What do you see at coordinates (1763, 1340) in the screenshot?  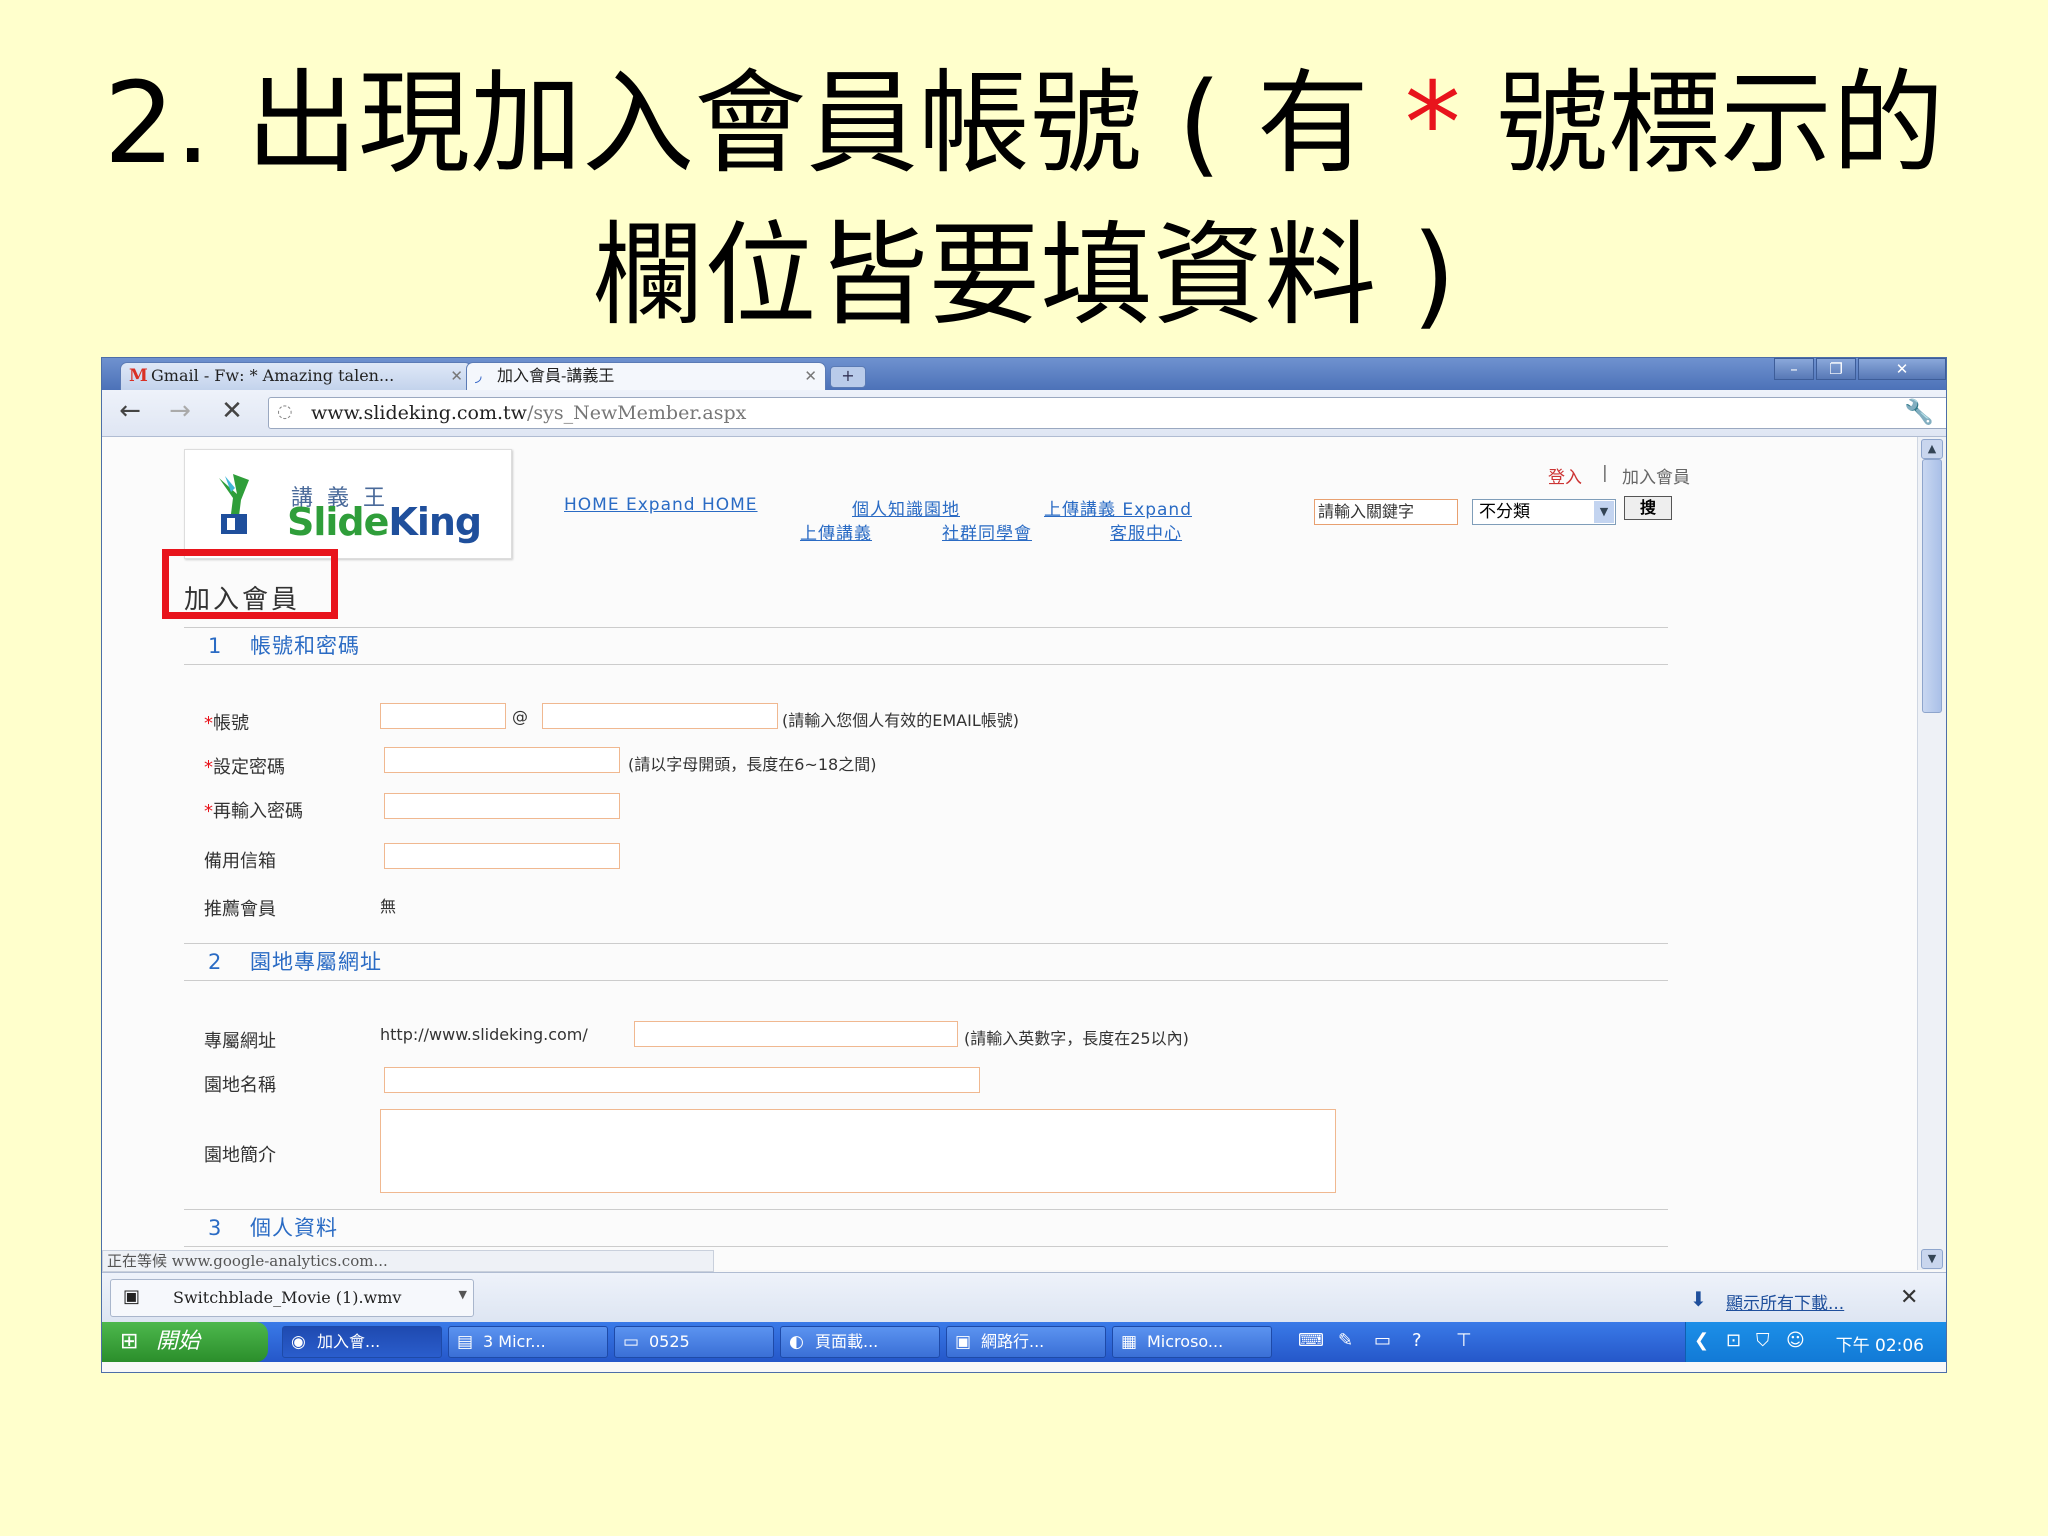 I see `shield-icon: ⛉` at bounding box center [1763, 1340].